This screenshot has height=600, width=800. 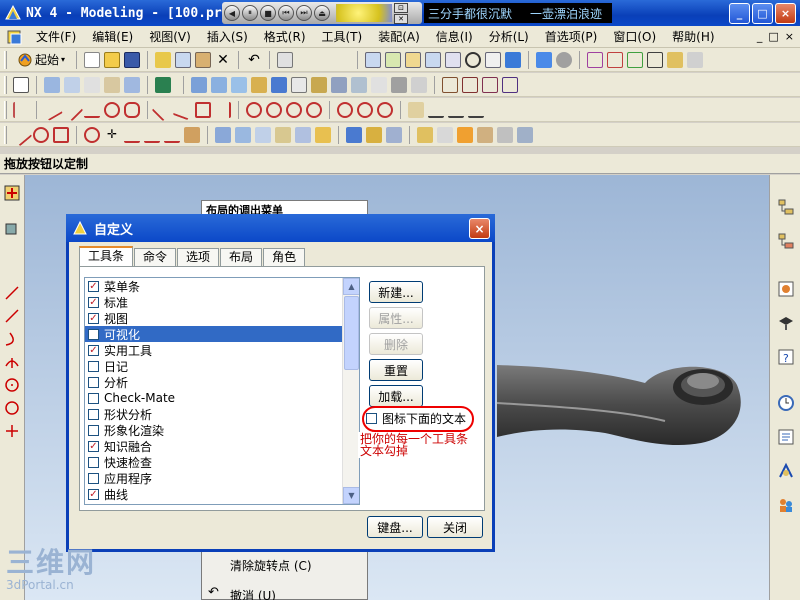 I want to click on unite-icon, so click(x=279, y=84).